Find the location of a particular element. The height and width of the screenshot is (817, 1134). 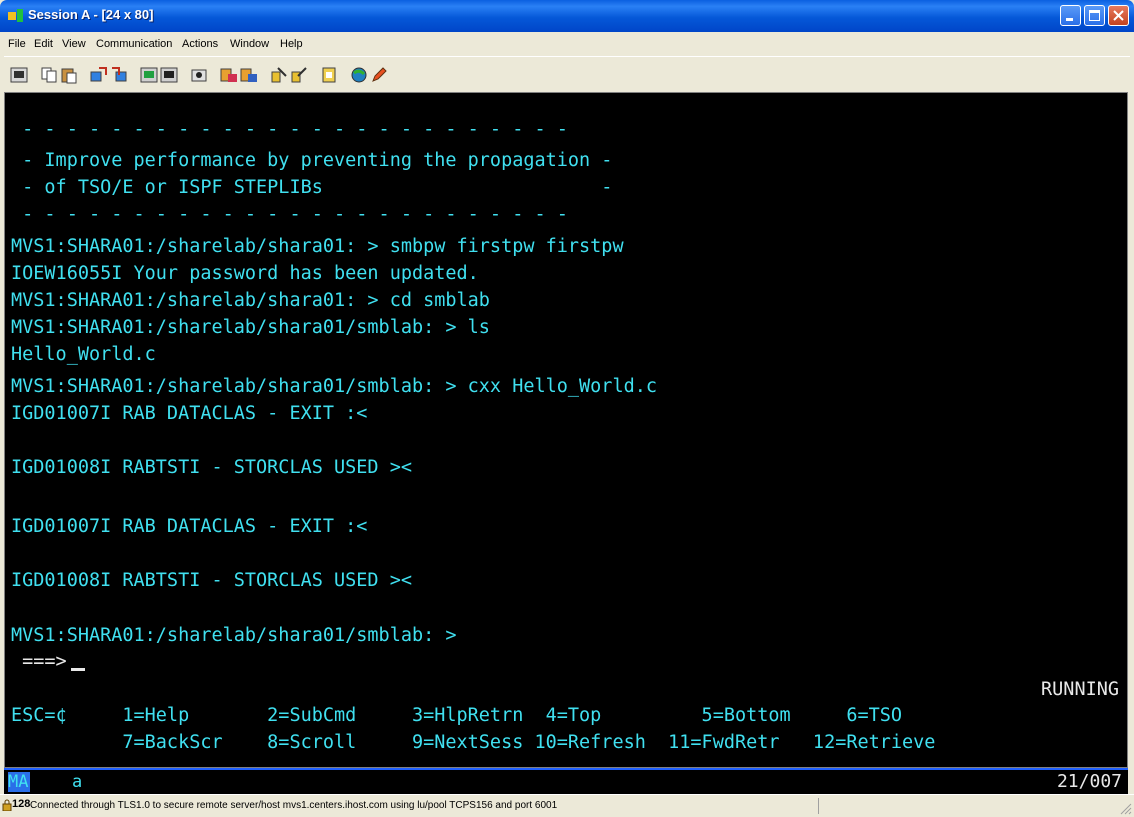

close-button is located at coordinates (1118, 15).